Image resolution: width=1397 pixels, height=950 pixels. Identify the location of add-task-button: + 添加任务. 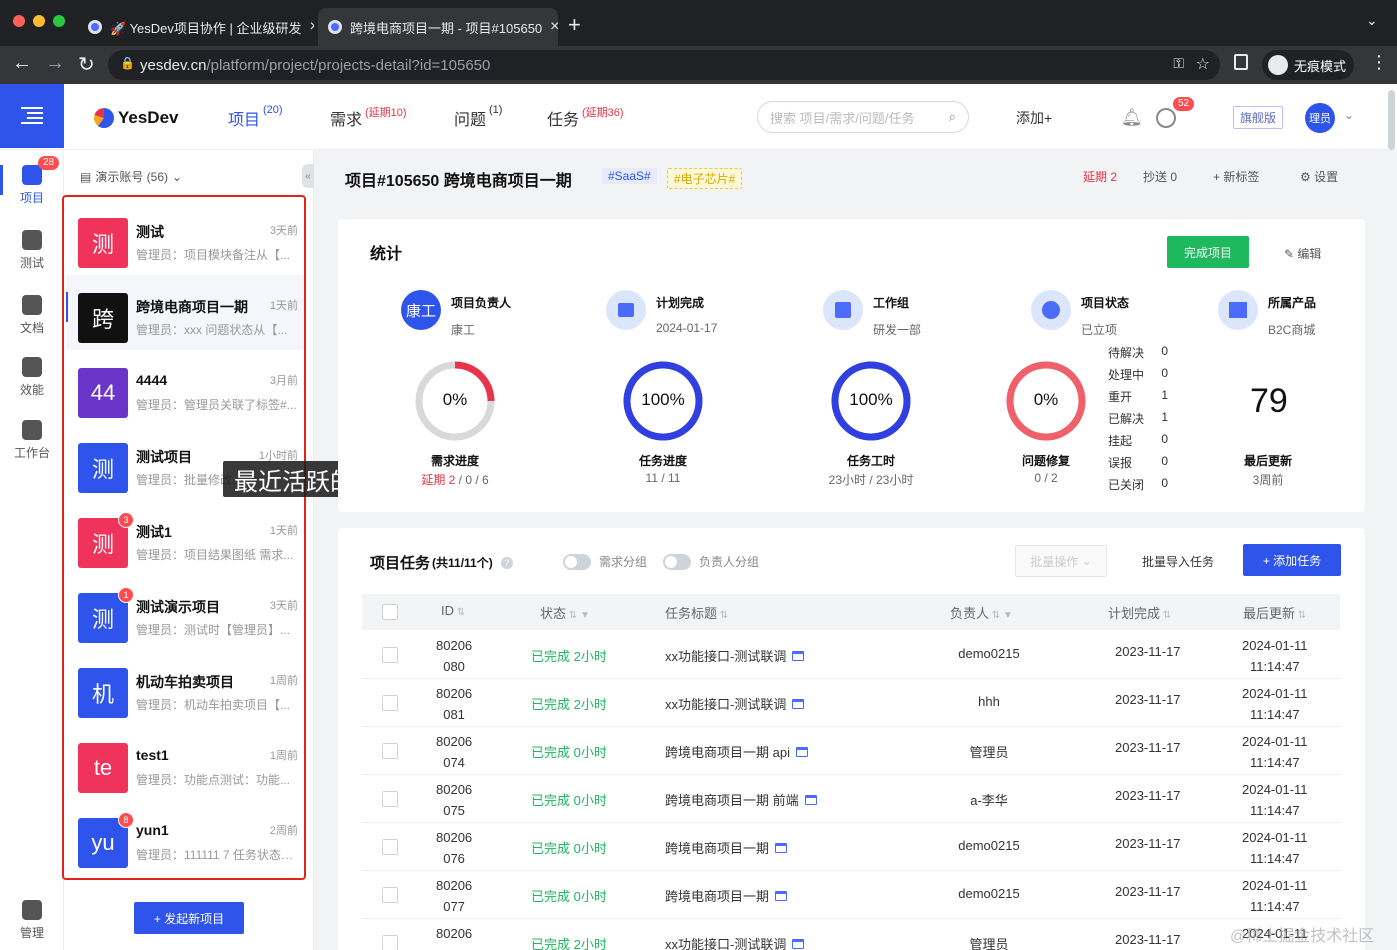
(1292, 560).